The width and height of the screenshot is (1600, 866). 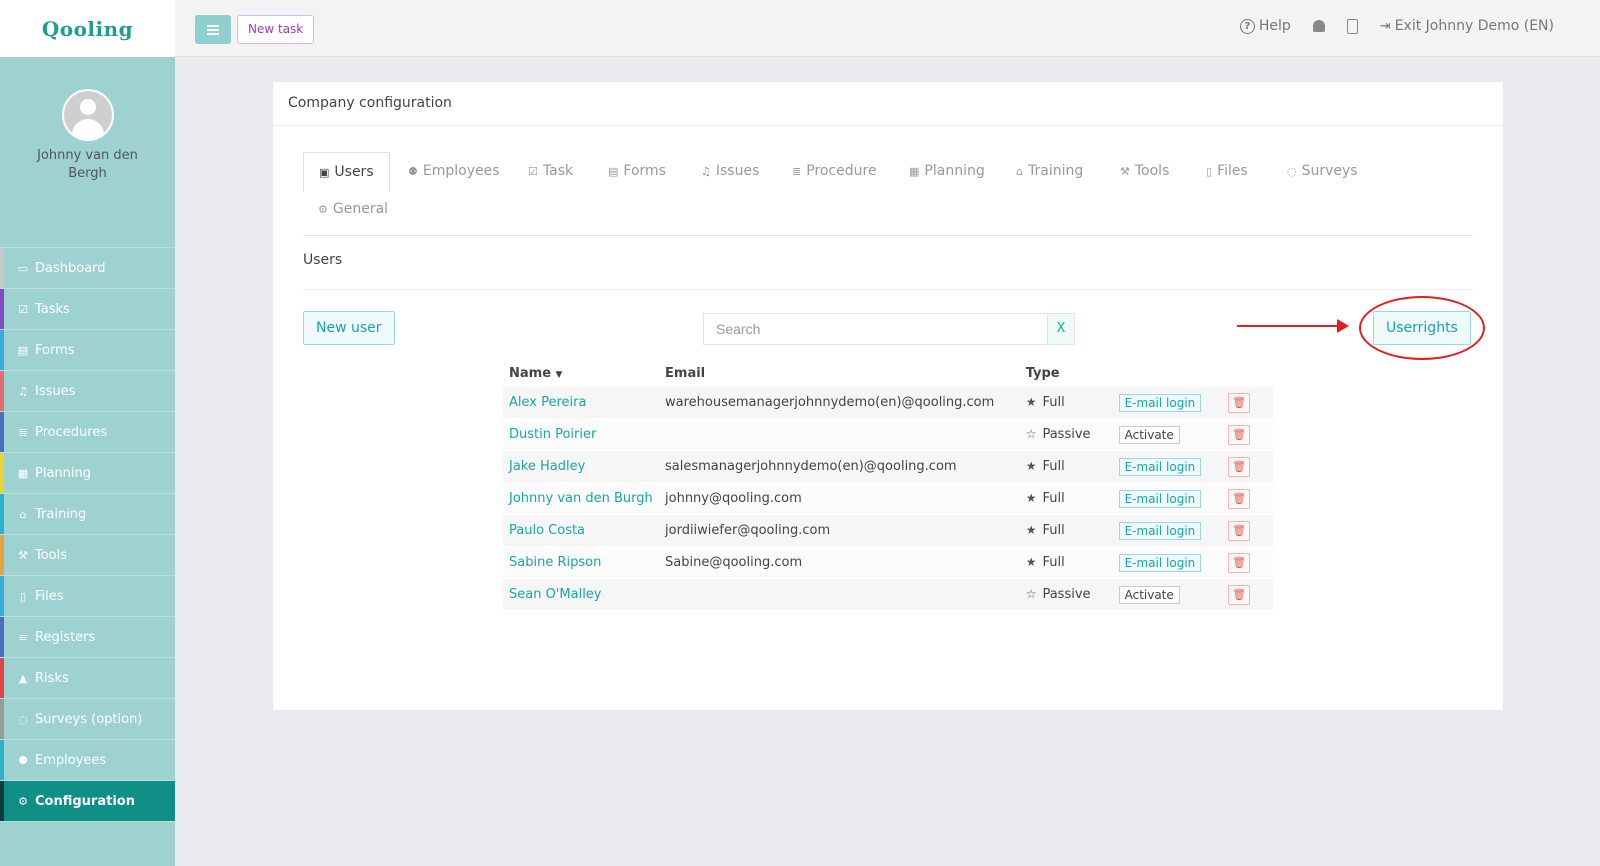 I want to click on user-name-cell: Johnny van den Burgh, so click(x=581, y=498).